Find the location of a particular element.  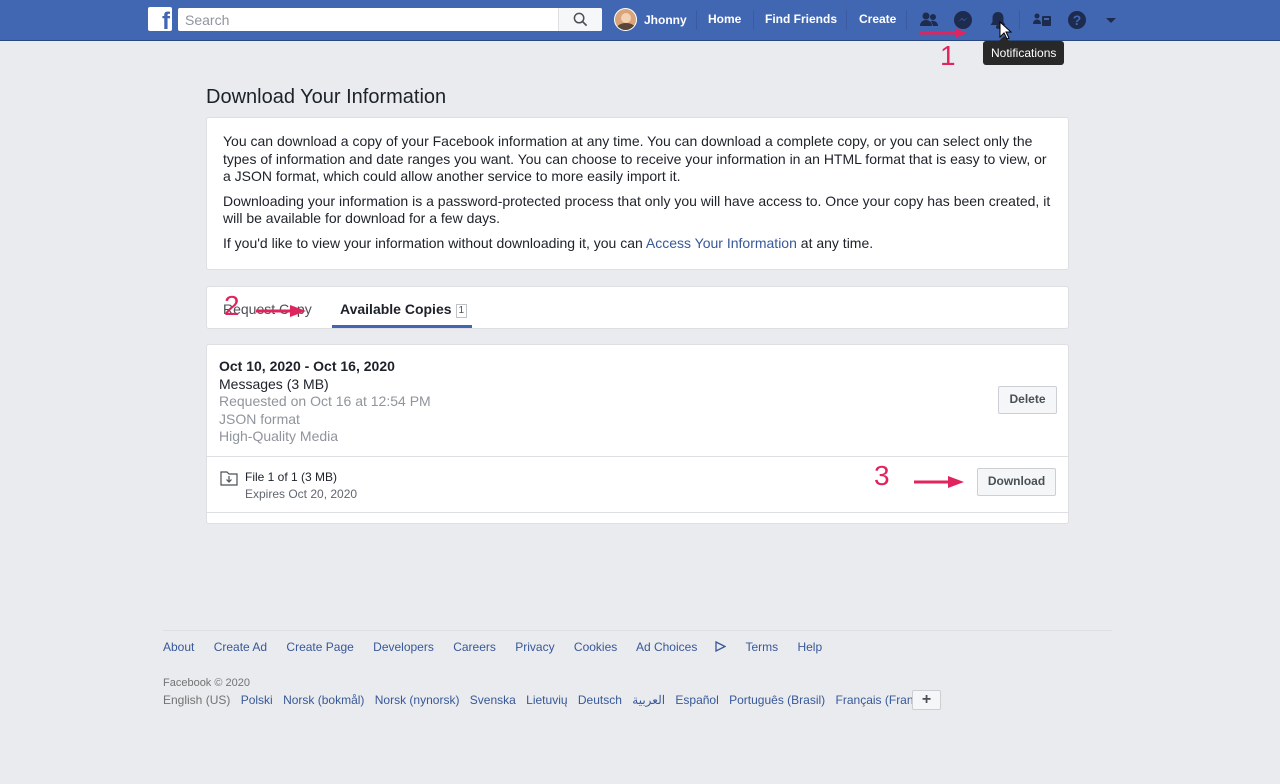

footer-link-developers: Developers is located at coordinates (403, 647).